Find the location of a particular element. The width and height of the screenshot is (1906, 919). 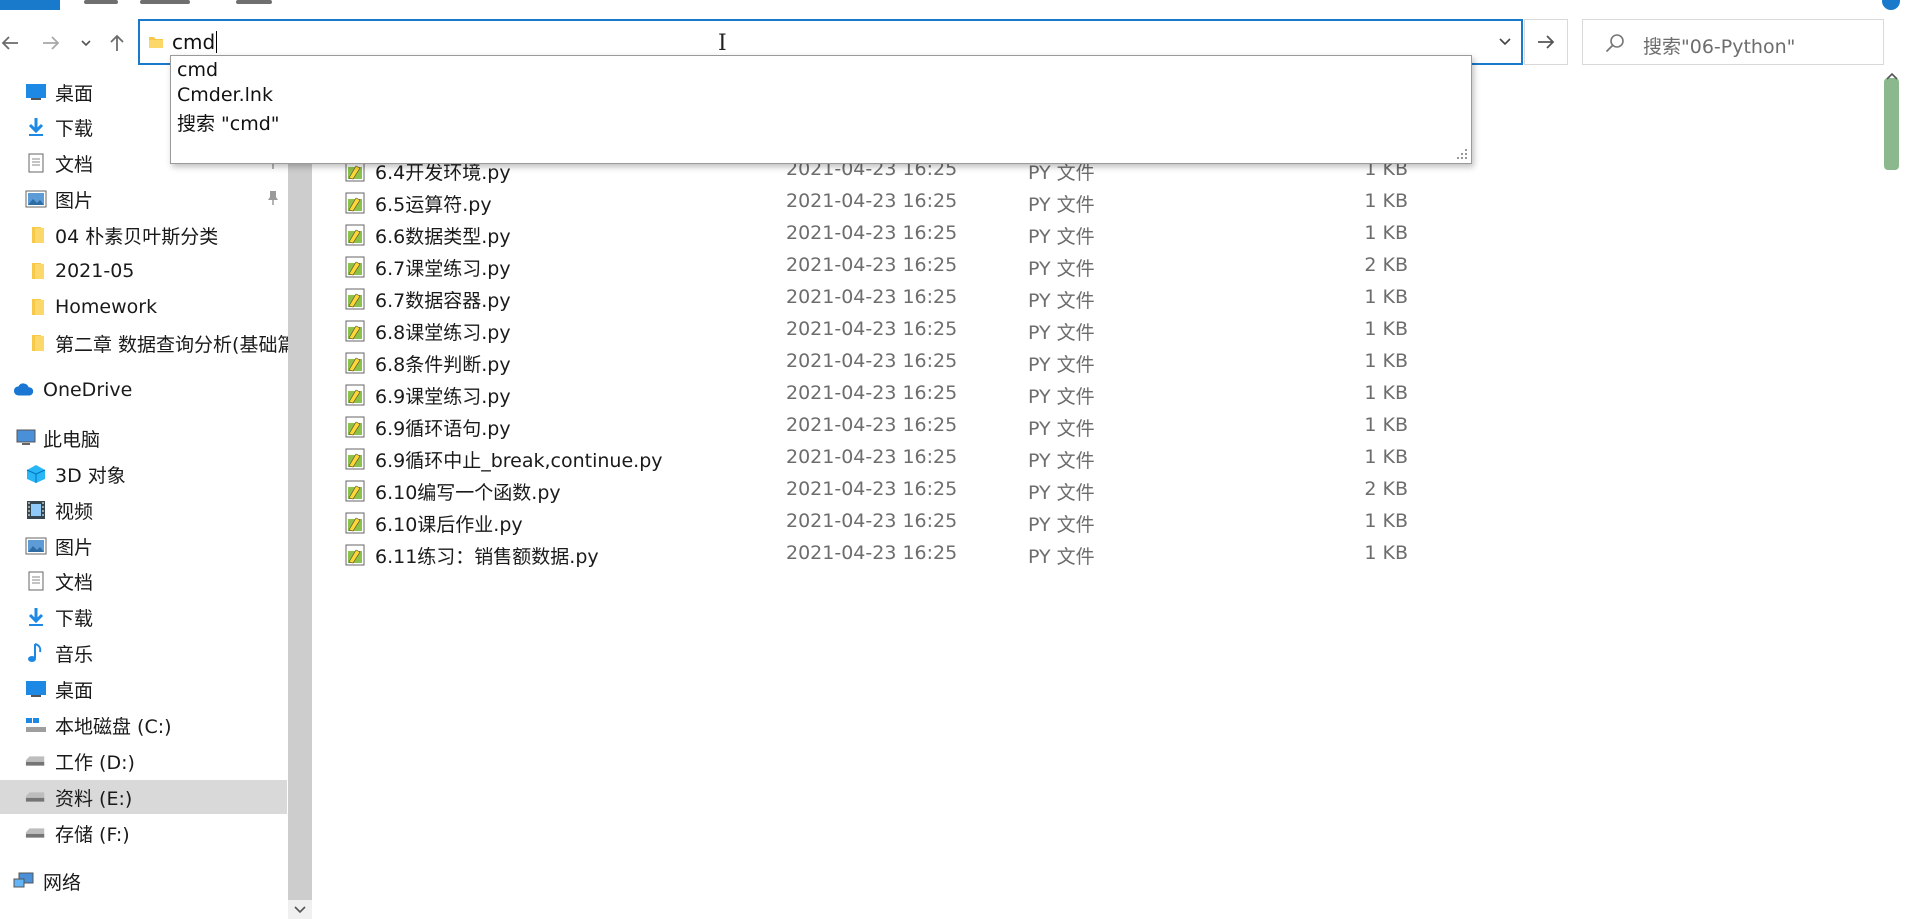

sidebar-item-folder: Homework is located at coordinates (143, 307).